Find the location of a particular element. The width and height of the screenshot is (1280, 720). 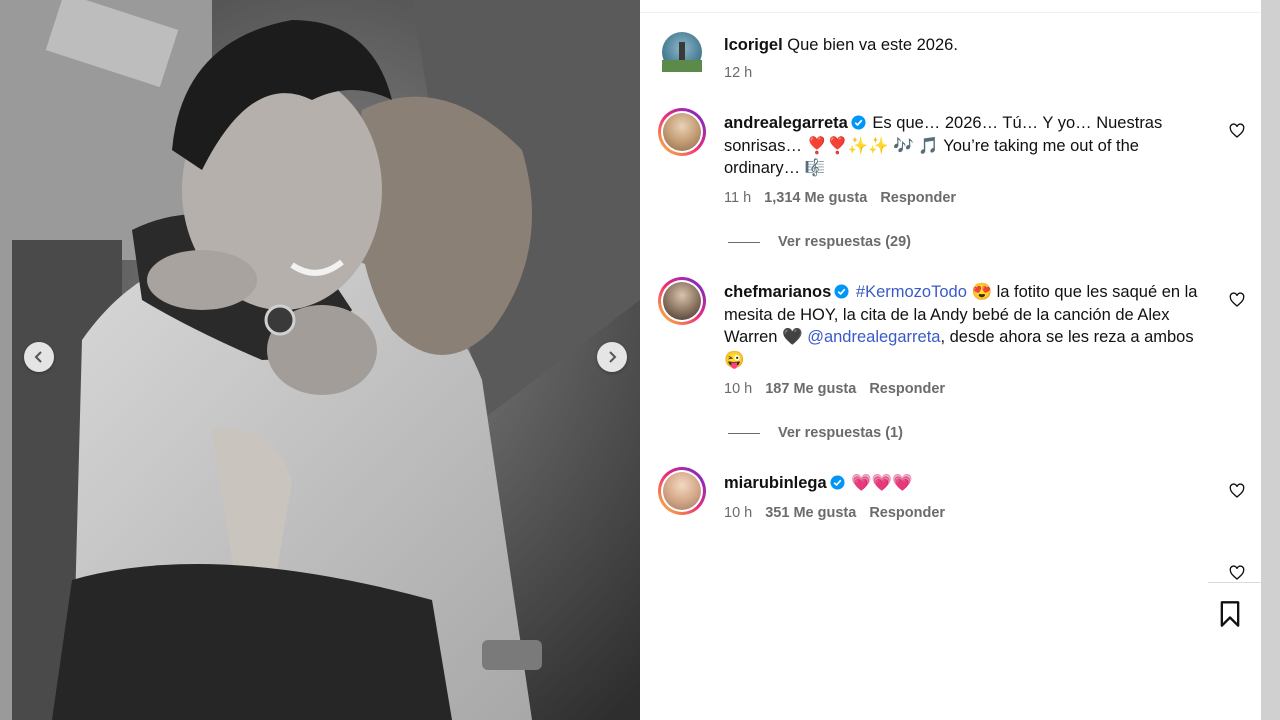

comment-time: 12 h is located at coordinates (738, 73).